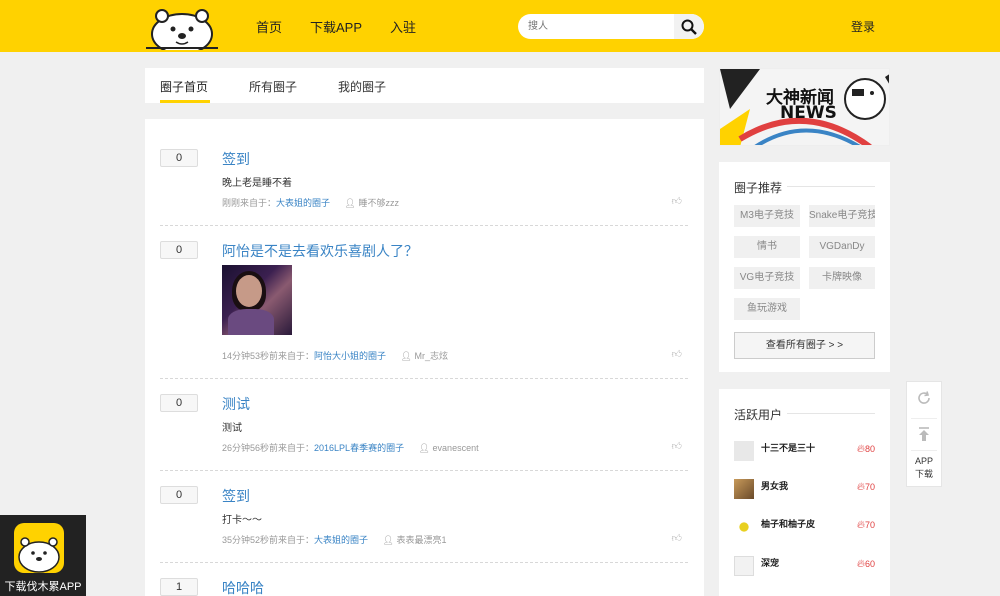  What do you see at coordinates (863, 26) in the screenshot?
I see `login-link: 登录` at bounding box center [863, 26].